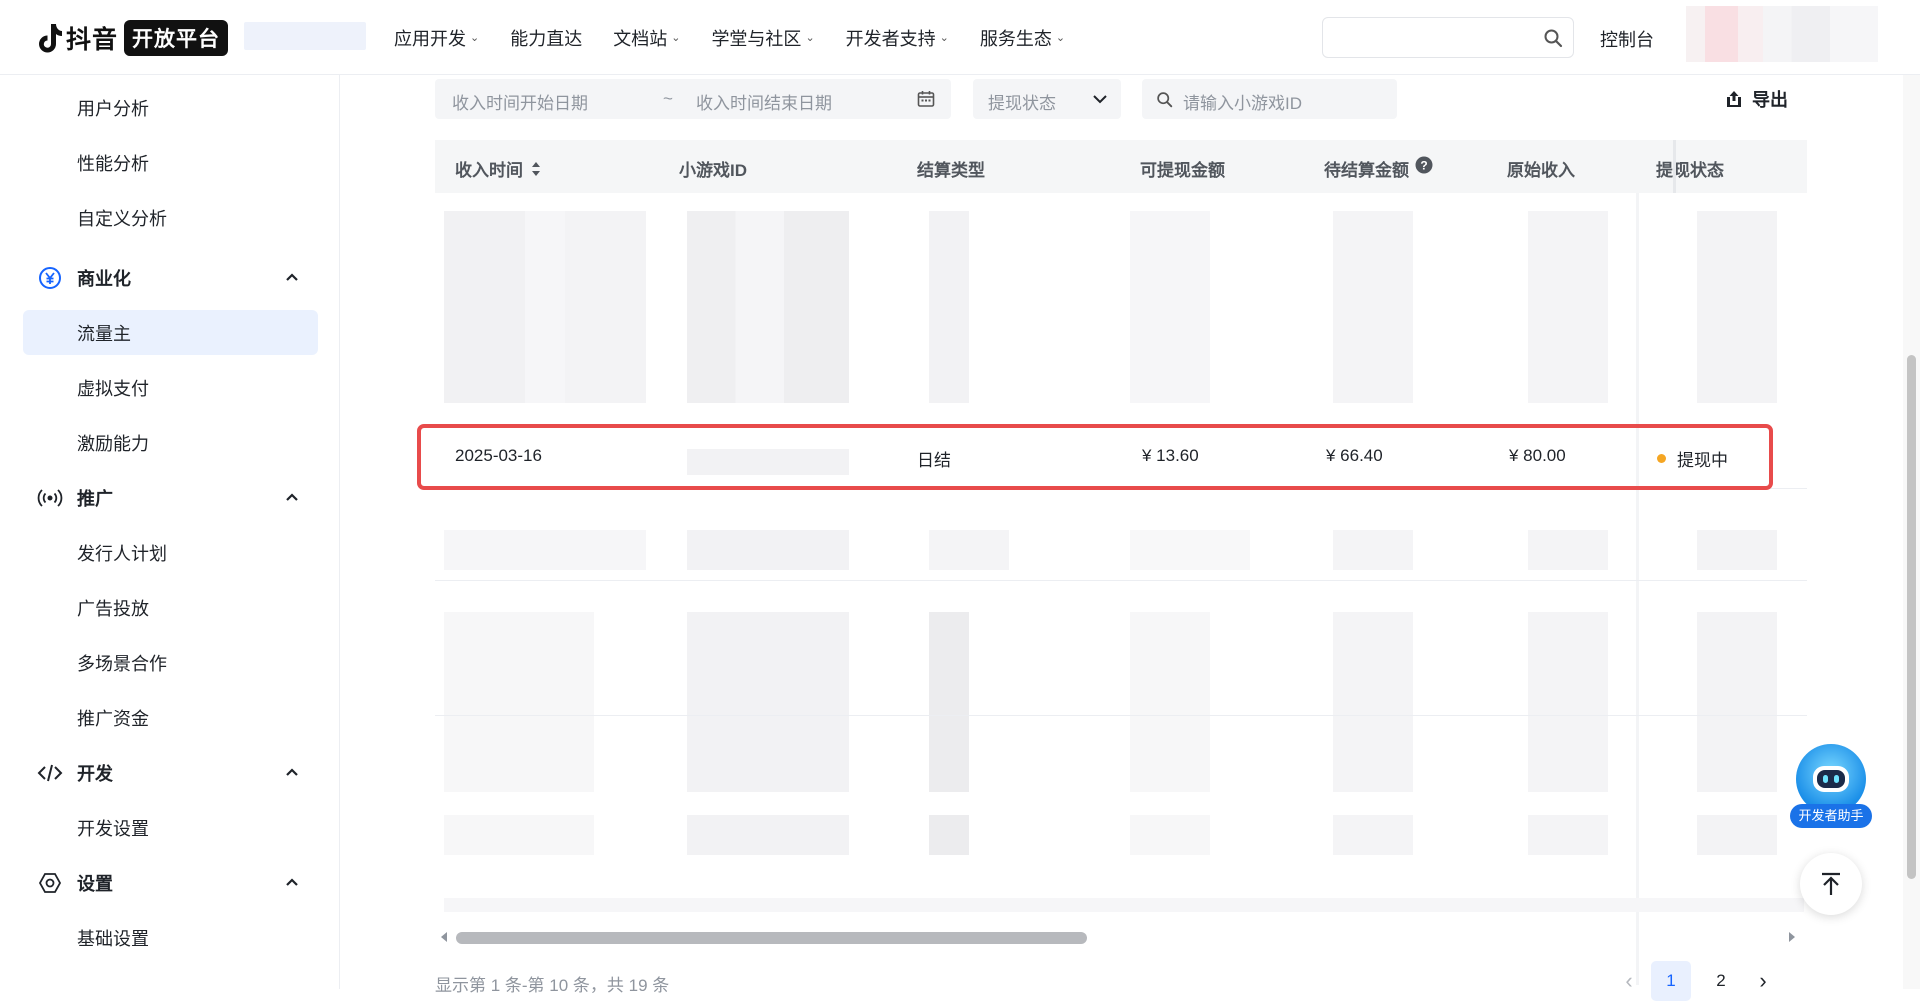 This screenshot has width=1920, height=1001. What do you see at coordinates (1448, 37) in the screenshot?
I see `global-search-input` at bounding box center [1448, 37].